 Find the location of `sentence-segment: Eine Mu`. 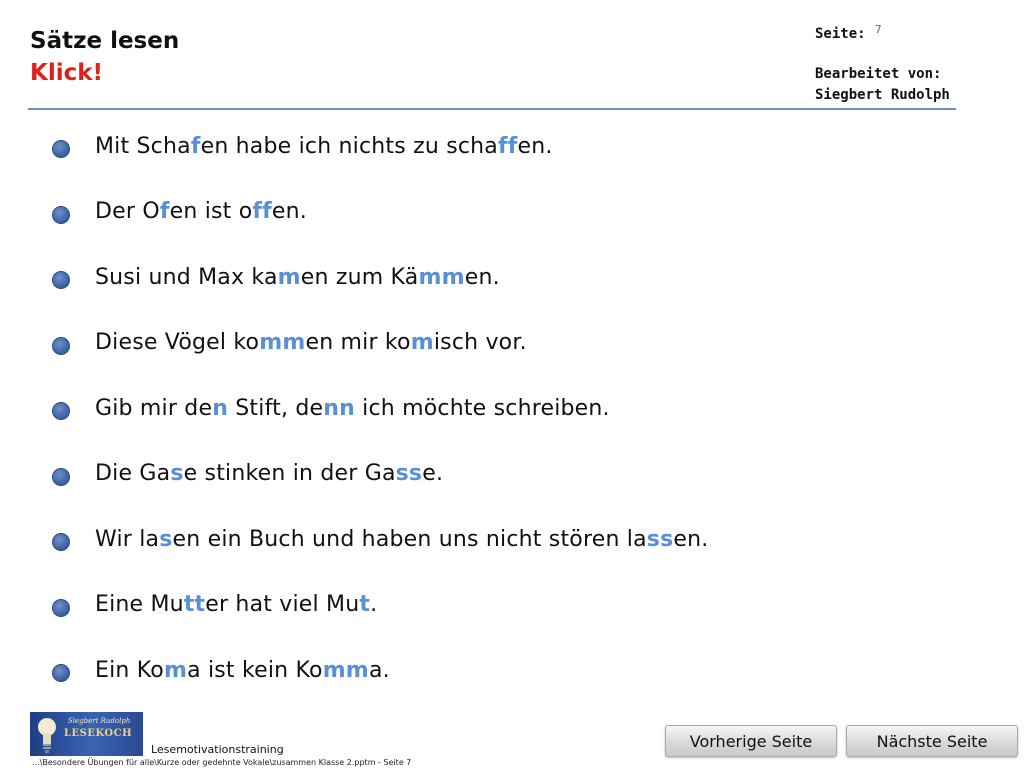

sentence-segment: Eine Mu is located at coordinates (139, 604).